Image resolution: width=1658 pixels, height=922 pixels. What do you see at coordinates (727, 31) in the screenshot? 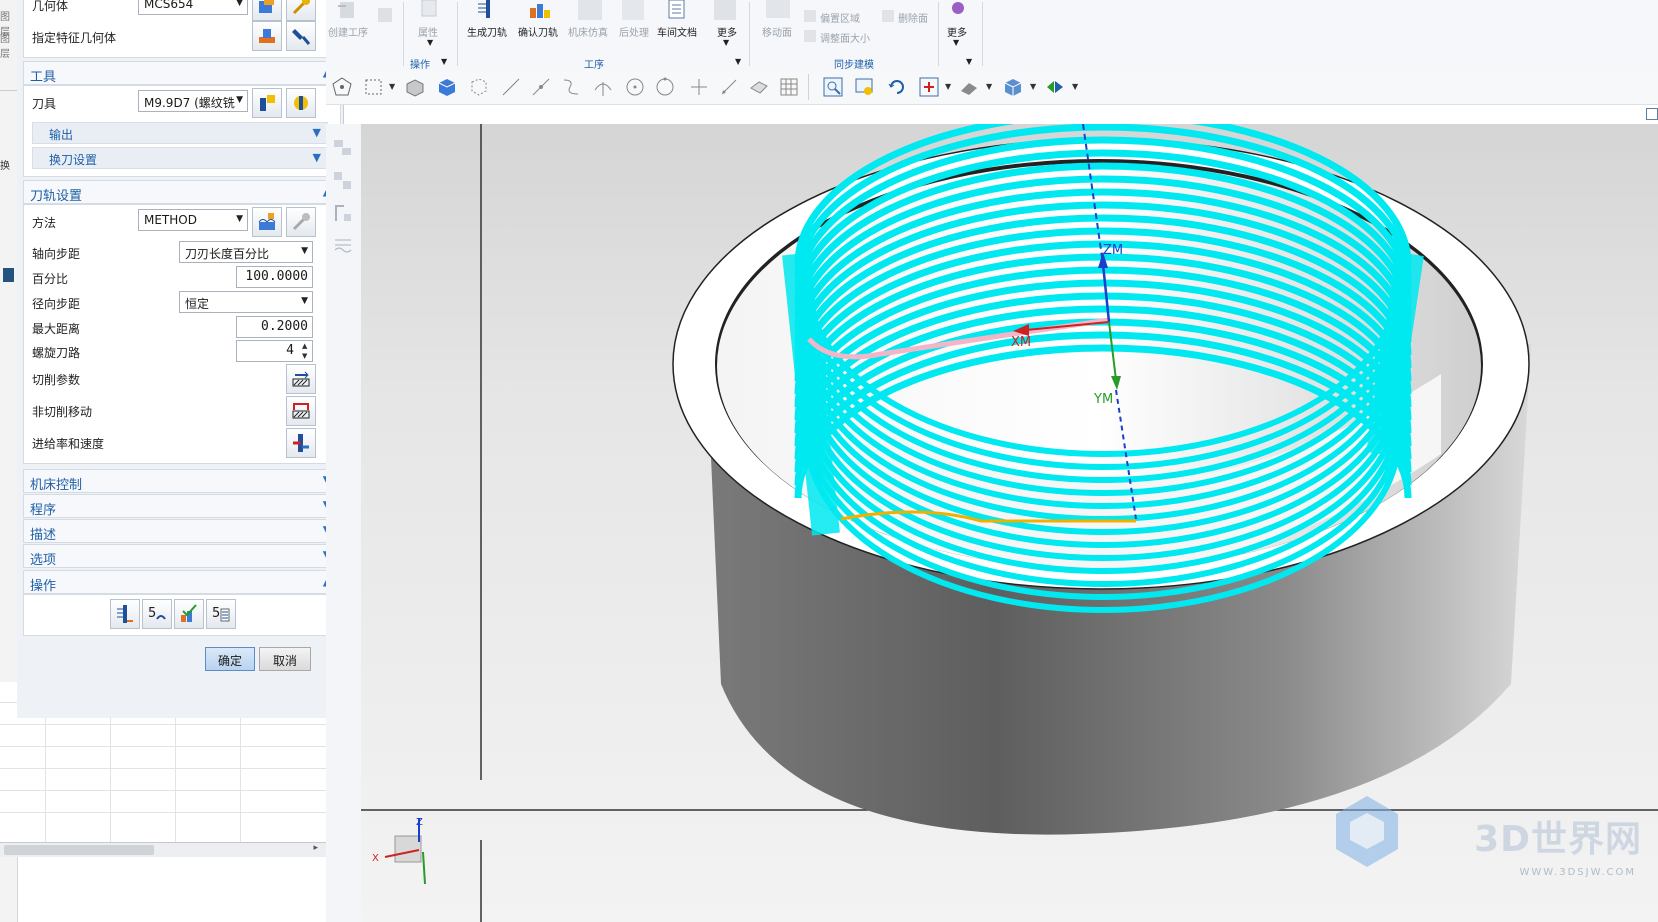
I see `more-button-1: 更多` at bounding box center [727, 31].